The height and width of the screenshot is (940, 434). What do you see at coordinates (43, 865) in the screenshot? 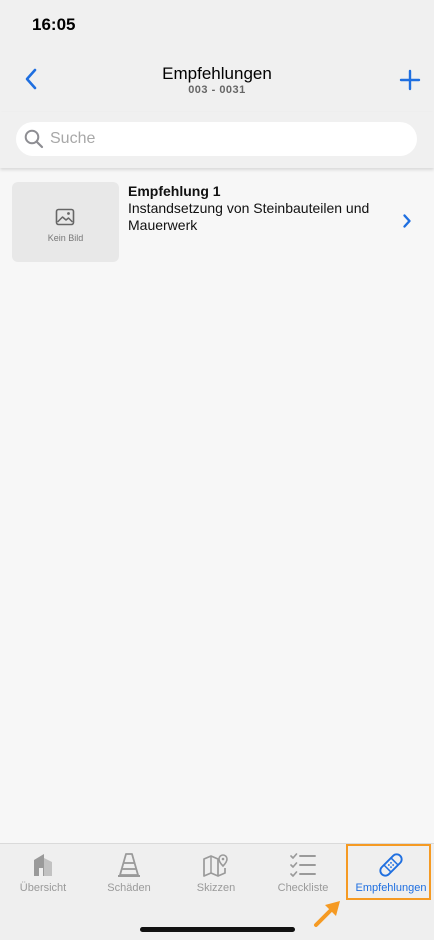
I see `building-icon` at bounding box center [43, 865].